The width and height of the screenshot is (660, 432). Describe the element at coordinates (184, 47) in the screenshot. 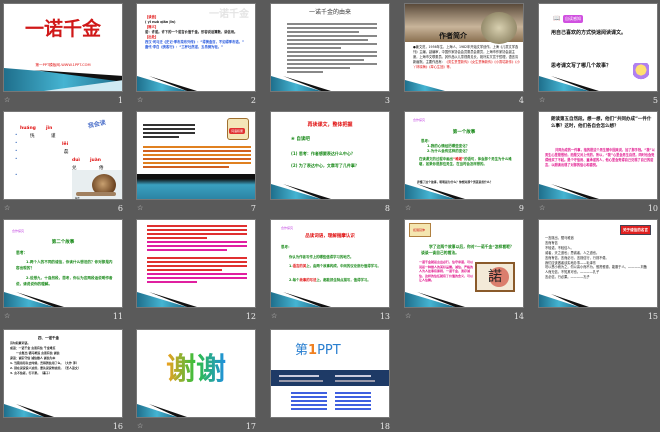

I see `source-text-2: 唐代·李白《侠客行》：“三杯吐然诺，五岳倒为轻。”` at that location.